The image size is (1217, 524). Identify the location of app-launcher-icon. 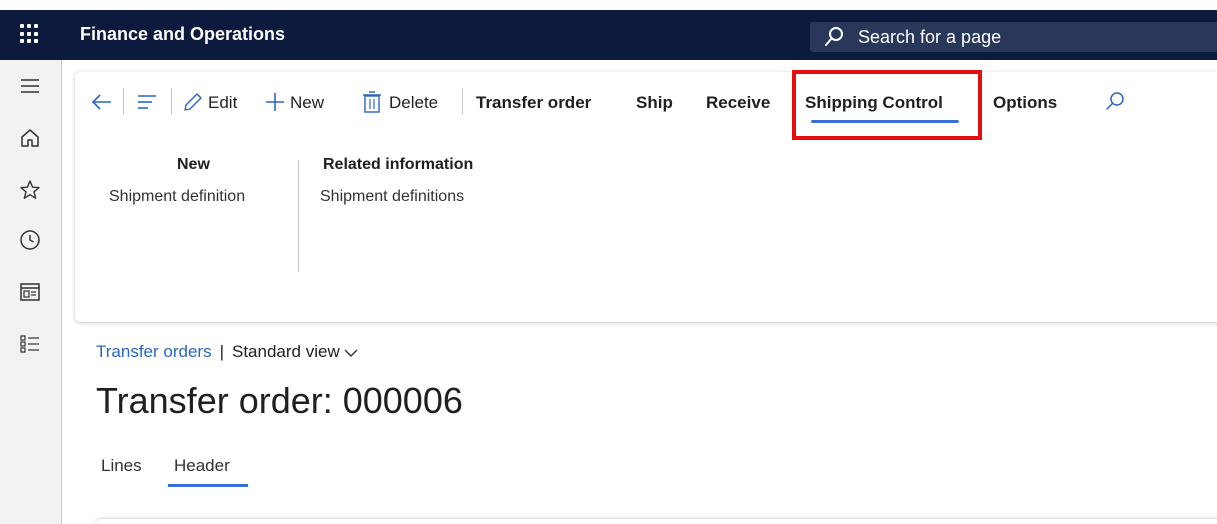
(30, 34).